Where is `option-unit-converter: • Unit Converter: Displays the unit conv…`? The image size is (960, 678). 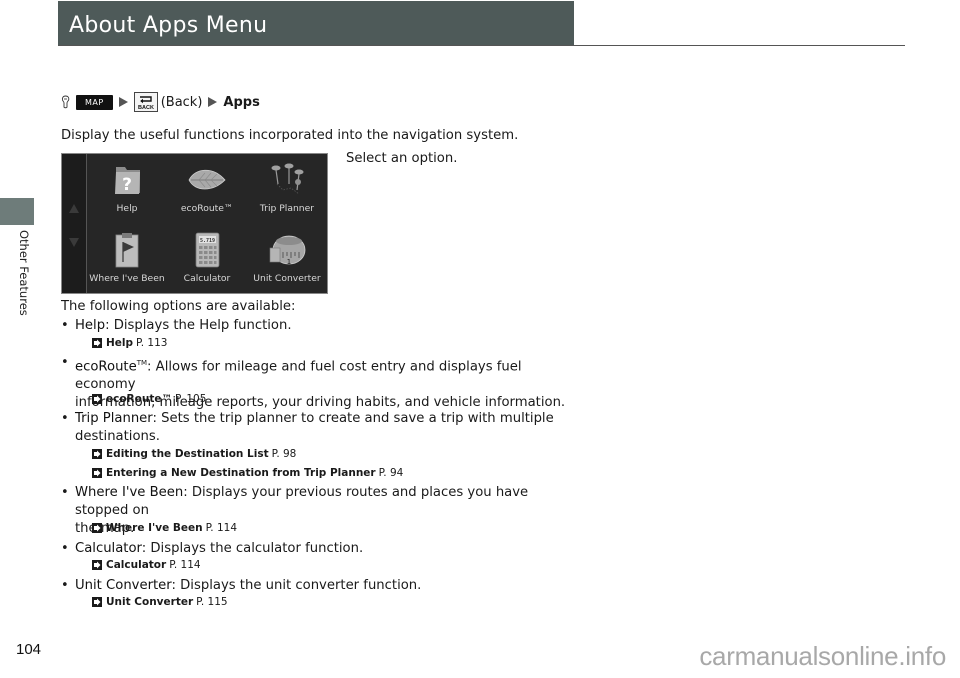
option-unit-converter: • Unit Converter: Displays the unit conv… is located at coordinates (321, 586).